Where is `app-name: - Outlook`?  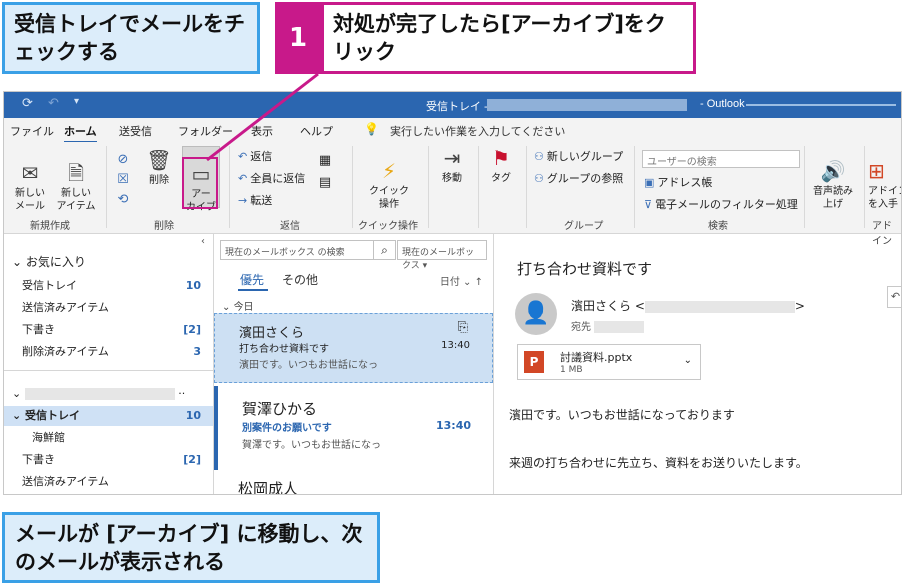
app-name: - Outlook is located at coordinates (722, 104).